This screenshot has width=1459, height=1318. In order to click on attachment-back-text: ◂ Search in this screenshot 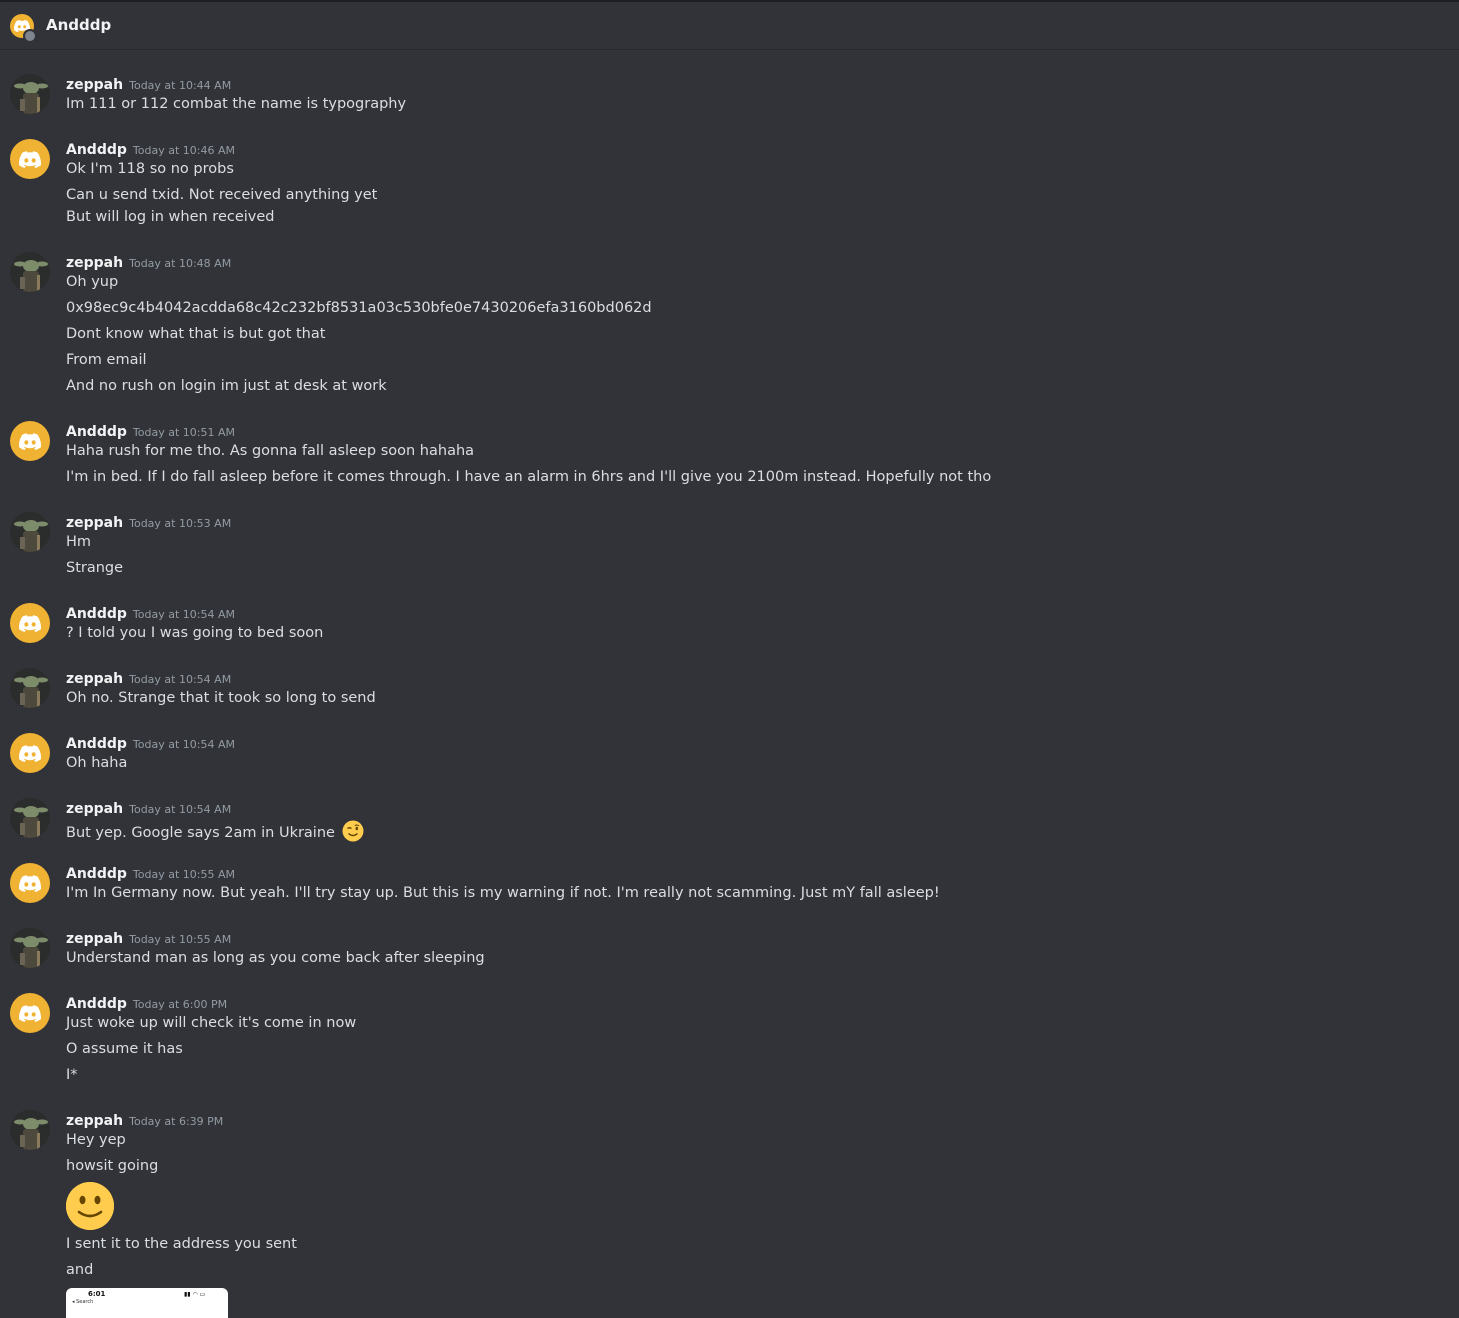, I will do `click(83, 1302)`.